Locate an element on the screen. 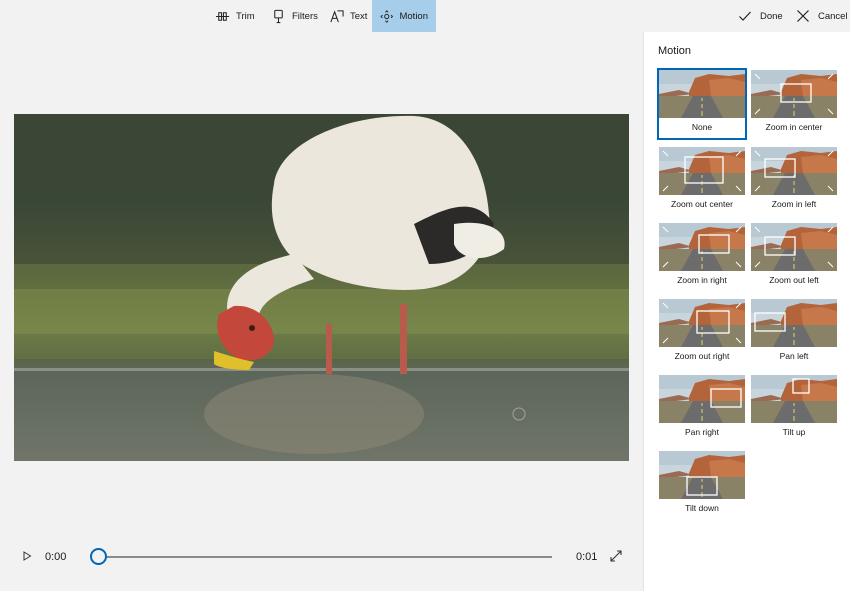 Image resolution: width=850 pixels, height=591 pixels. effect-label: Zoom in center is located at coordinates (794, 127).